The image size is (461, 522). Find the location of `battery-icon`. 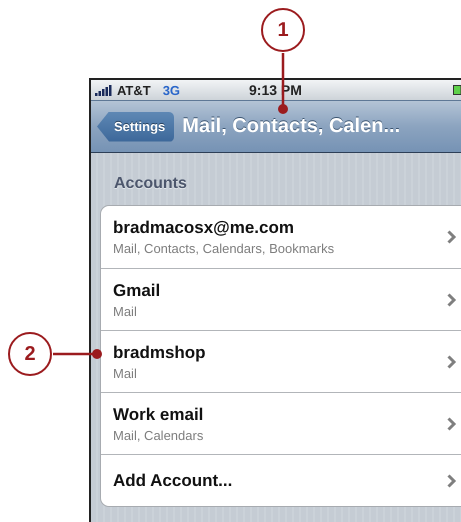

battery-icon is located at coordinates (457, 90).